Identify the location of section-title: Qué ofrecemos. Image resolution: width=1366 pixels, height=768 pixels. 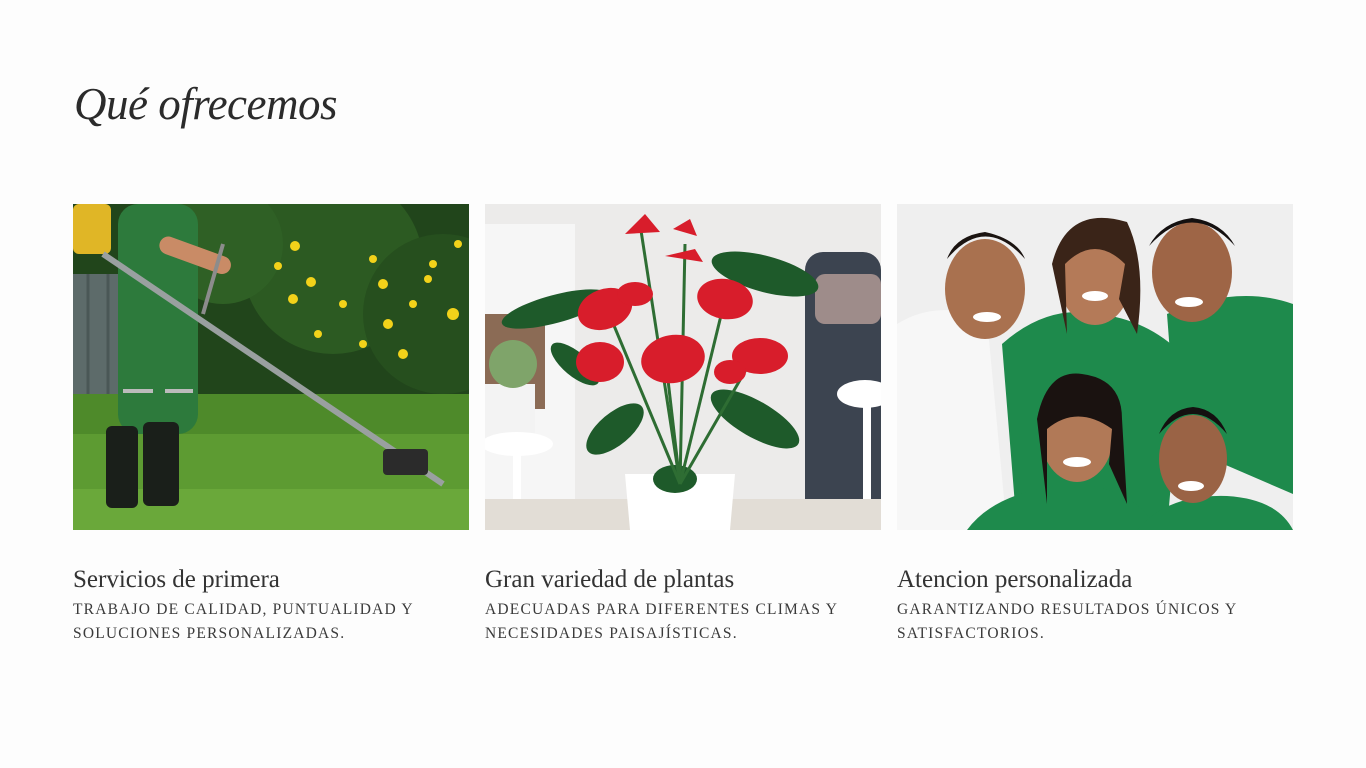
(206, 104).